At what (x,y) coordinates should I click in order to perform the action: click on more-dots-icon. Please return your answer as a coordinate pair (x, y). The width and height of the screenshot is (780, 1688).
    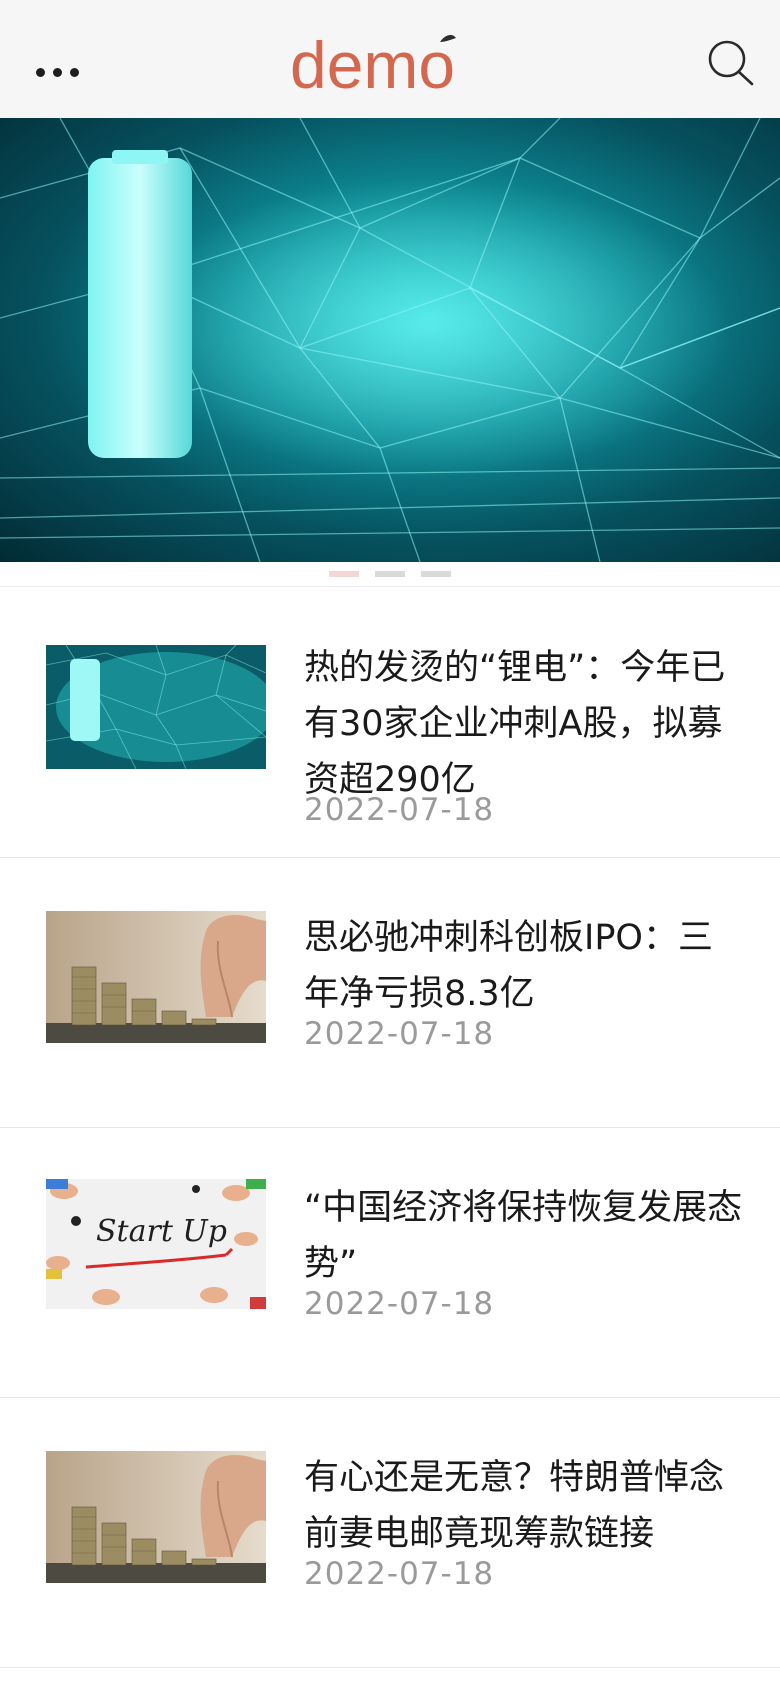
    Looking at the image, I should click on (64, 72).